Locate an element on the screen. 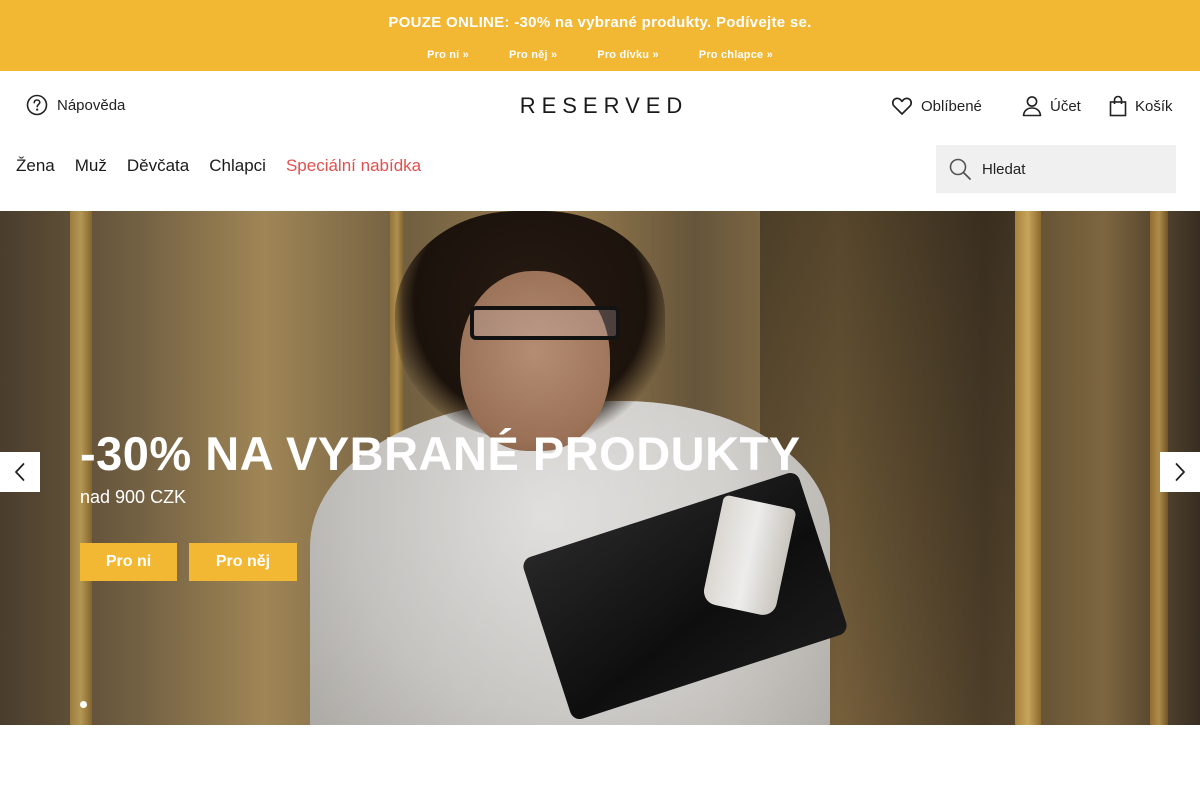  favorites-link: Oblíbené is located at coordinates (936, 106).